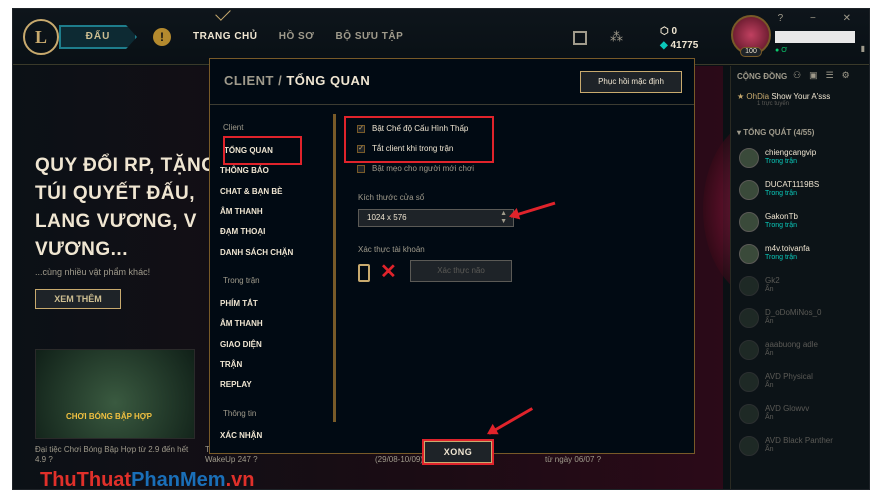 The height and width of the screenshot is (495, 870). What do you see at coordinates (804, 416) in the screenshot?
I see `list-item: AVD Glowvv Ẩn` at bounding box center [804, 416].